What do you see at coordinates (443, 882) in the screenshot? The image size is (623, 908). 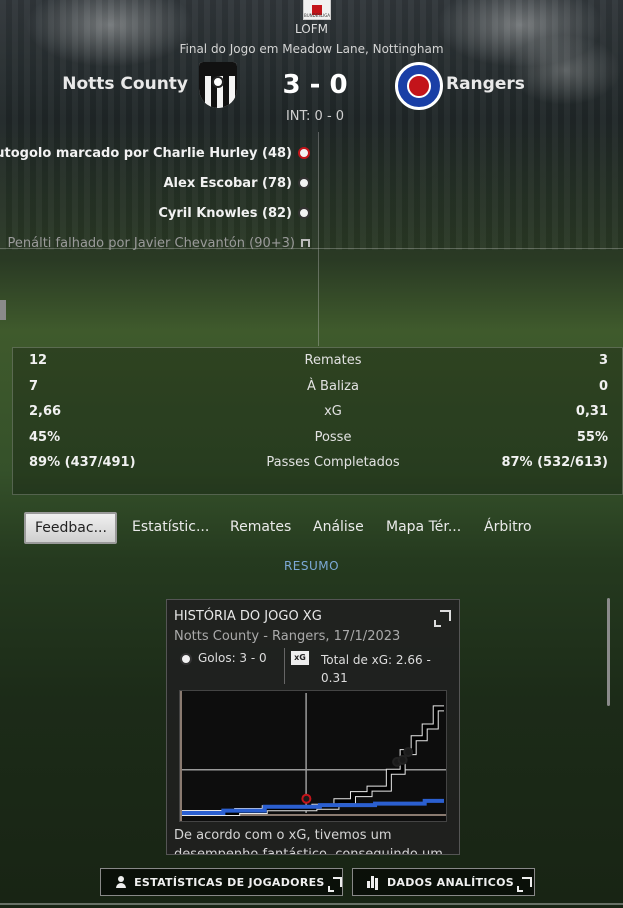 I see `analytics-button: DADOS ANALÍTICOS` at bounding box center [443, 882].